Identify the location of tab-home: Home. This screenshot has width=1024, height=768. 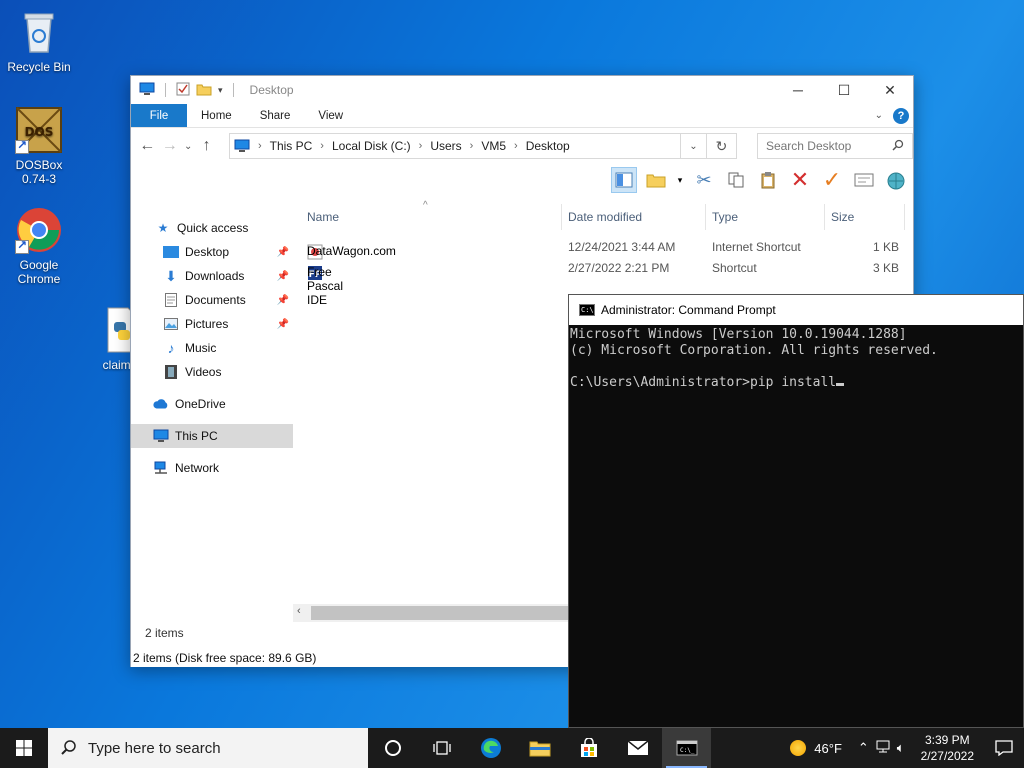
(216, 115).